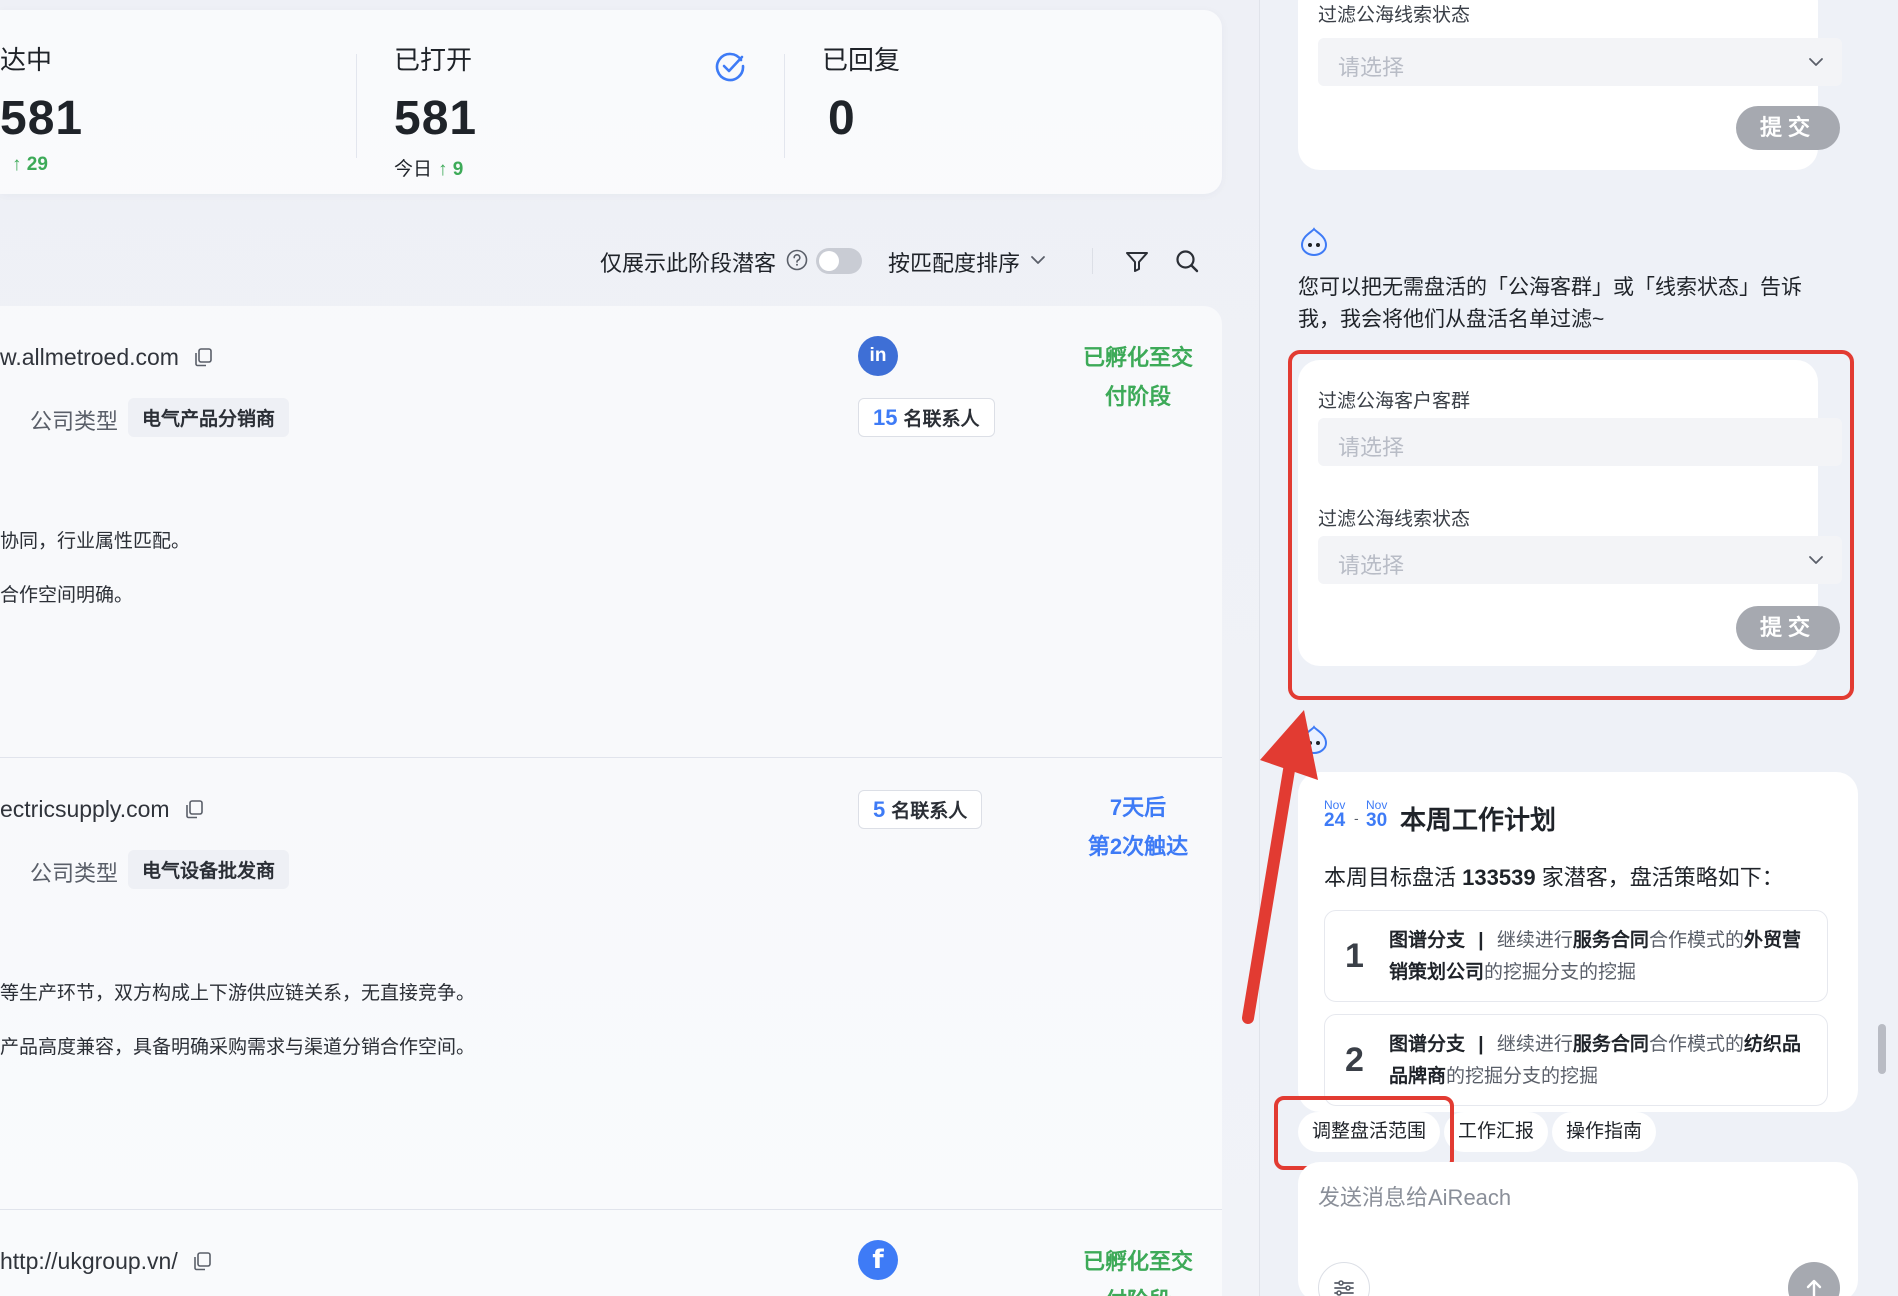  What do you see at coordinates (1280, 867) in the screenshot?
I see `annotation-arrow` at bounding box center [1280, 867].